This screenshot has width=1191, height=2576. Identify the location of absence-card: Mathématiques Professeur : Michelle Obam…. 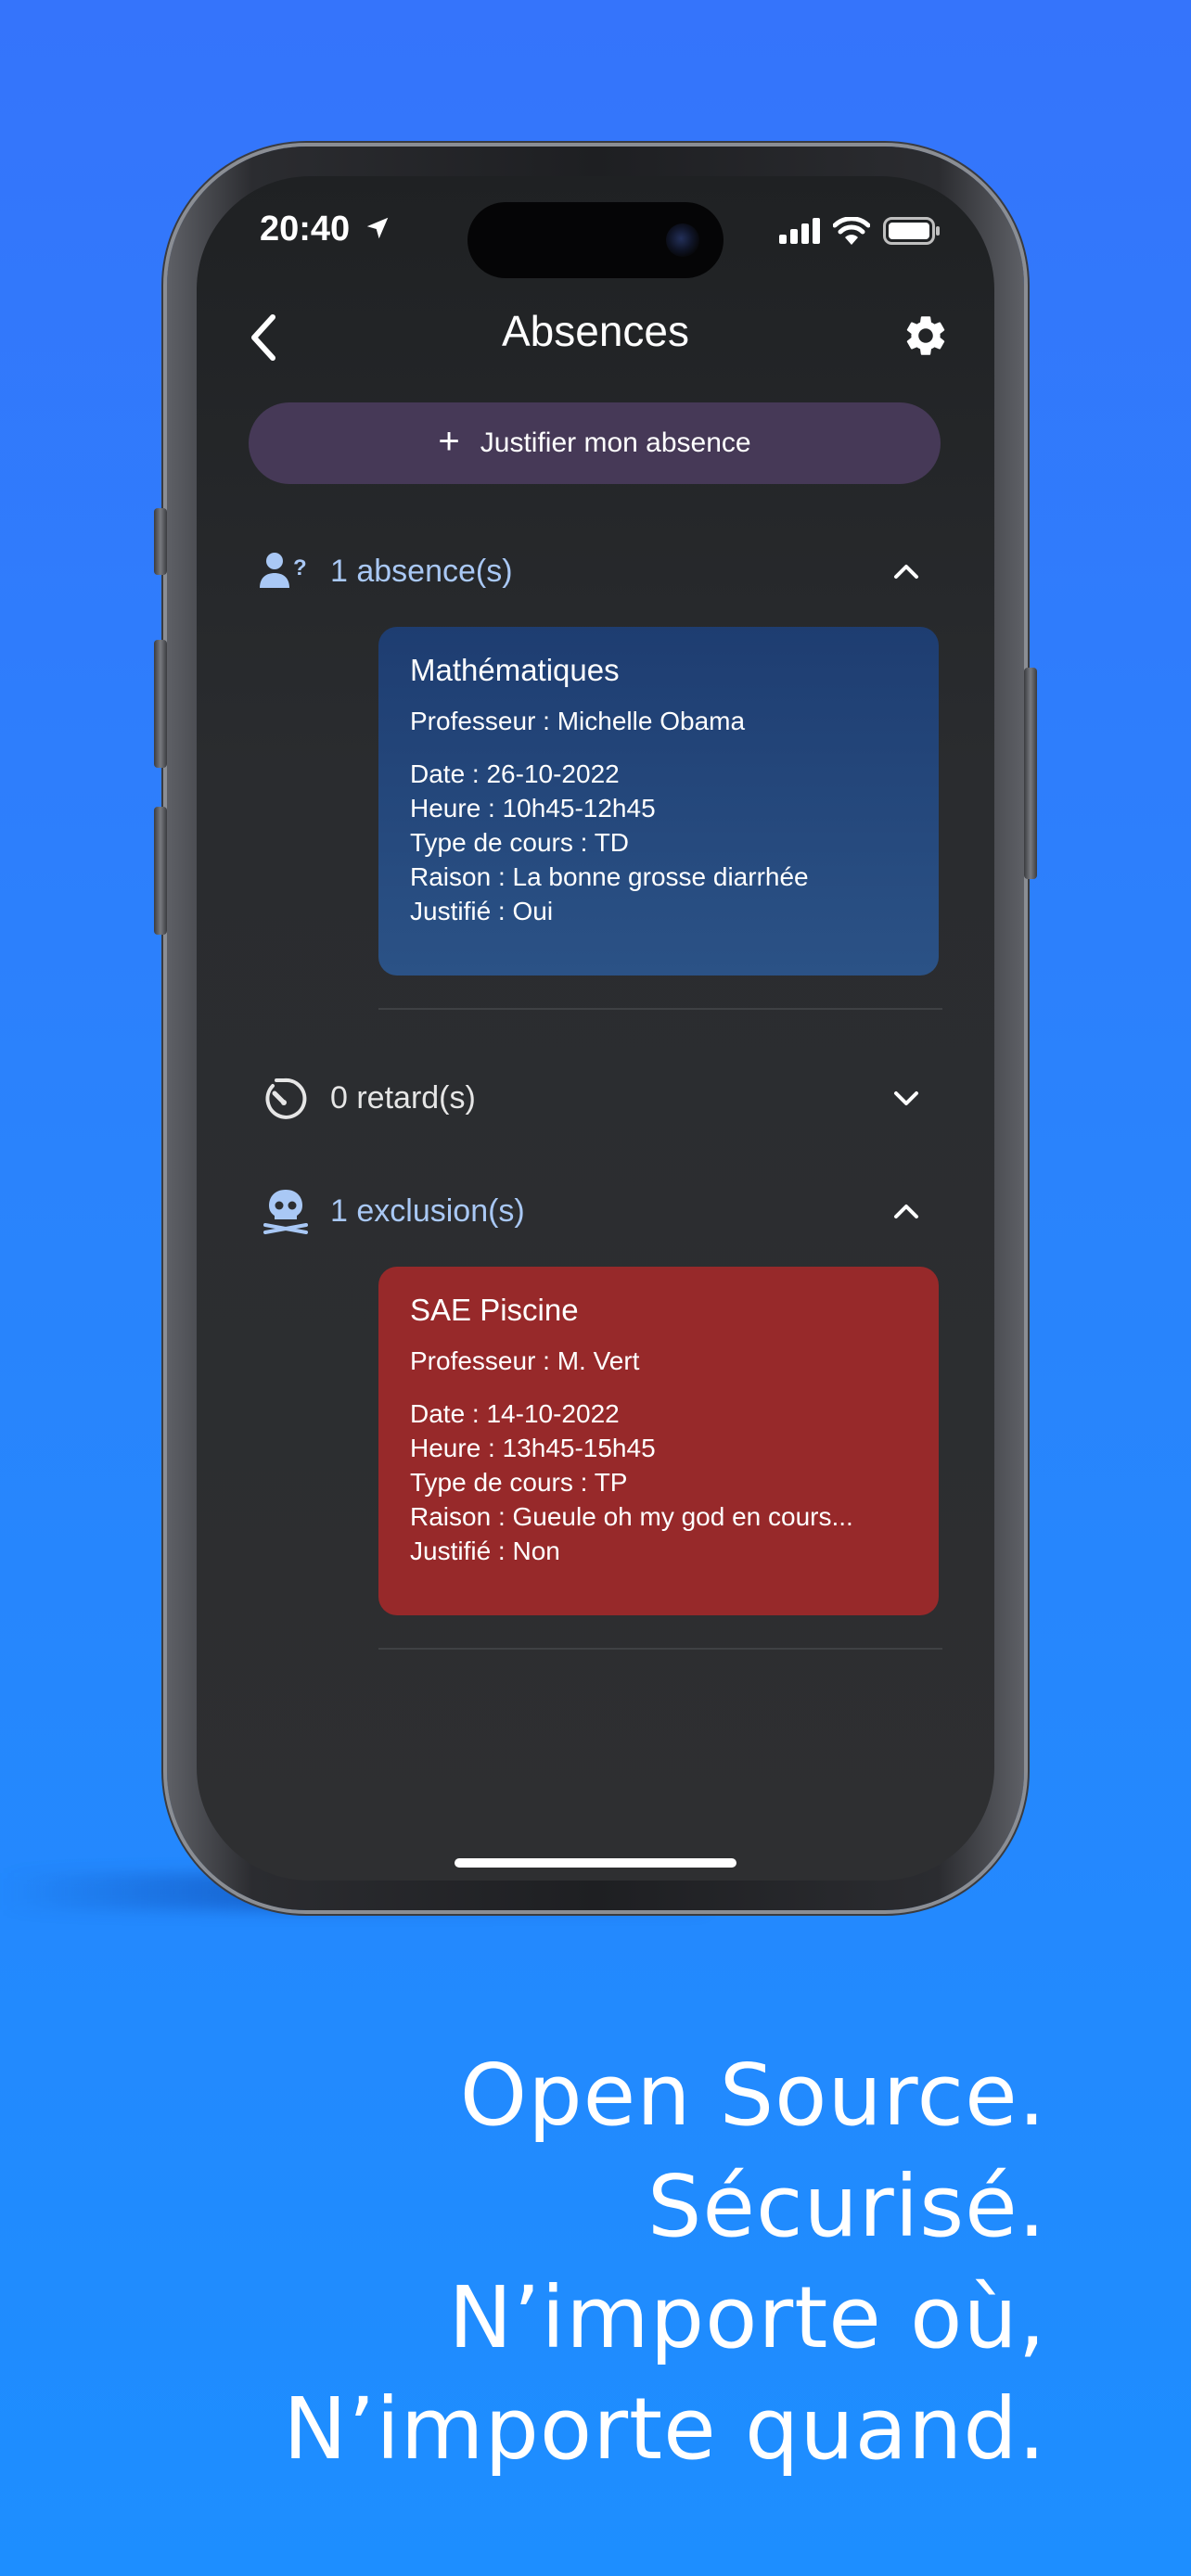
(658, 802).